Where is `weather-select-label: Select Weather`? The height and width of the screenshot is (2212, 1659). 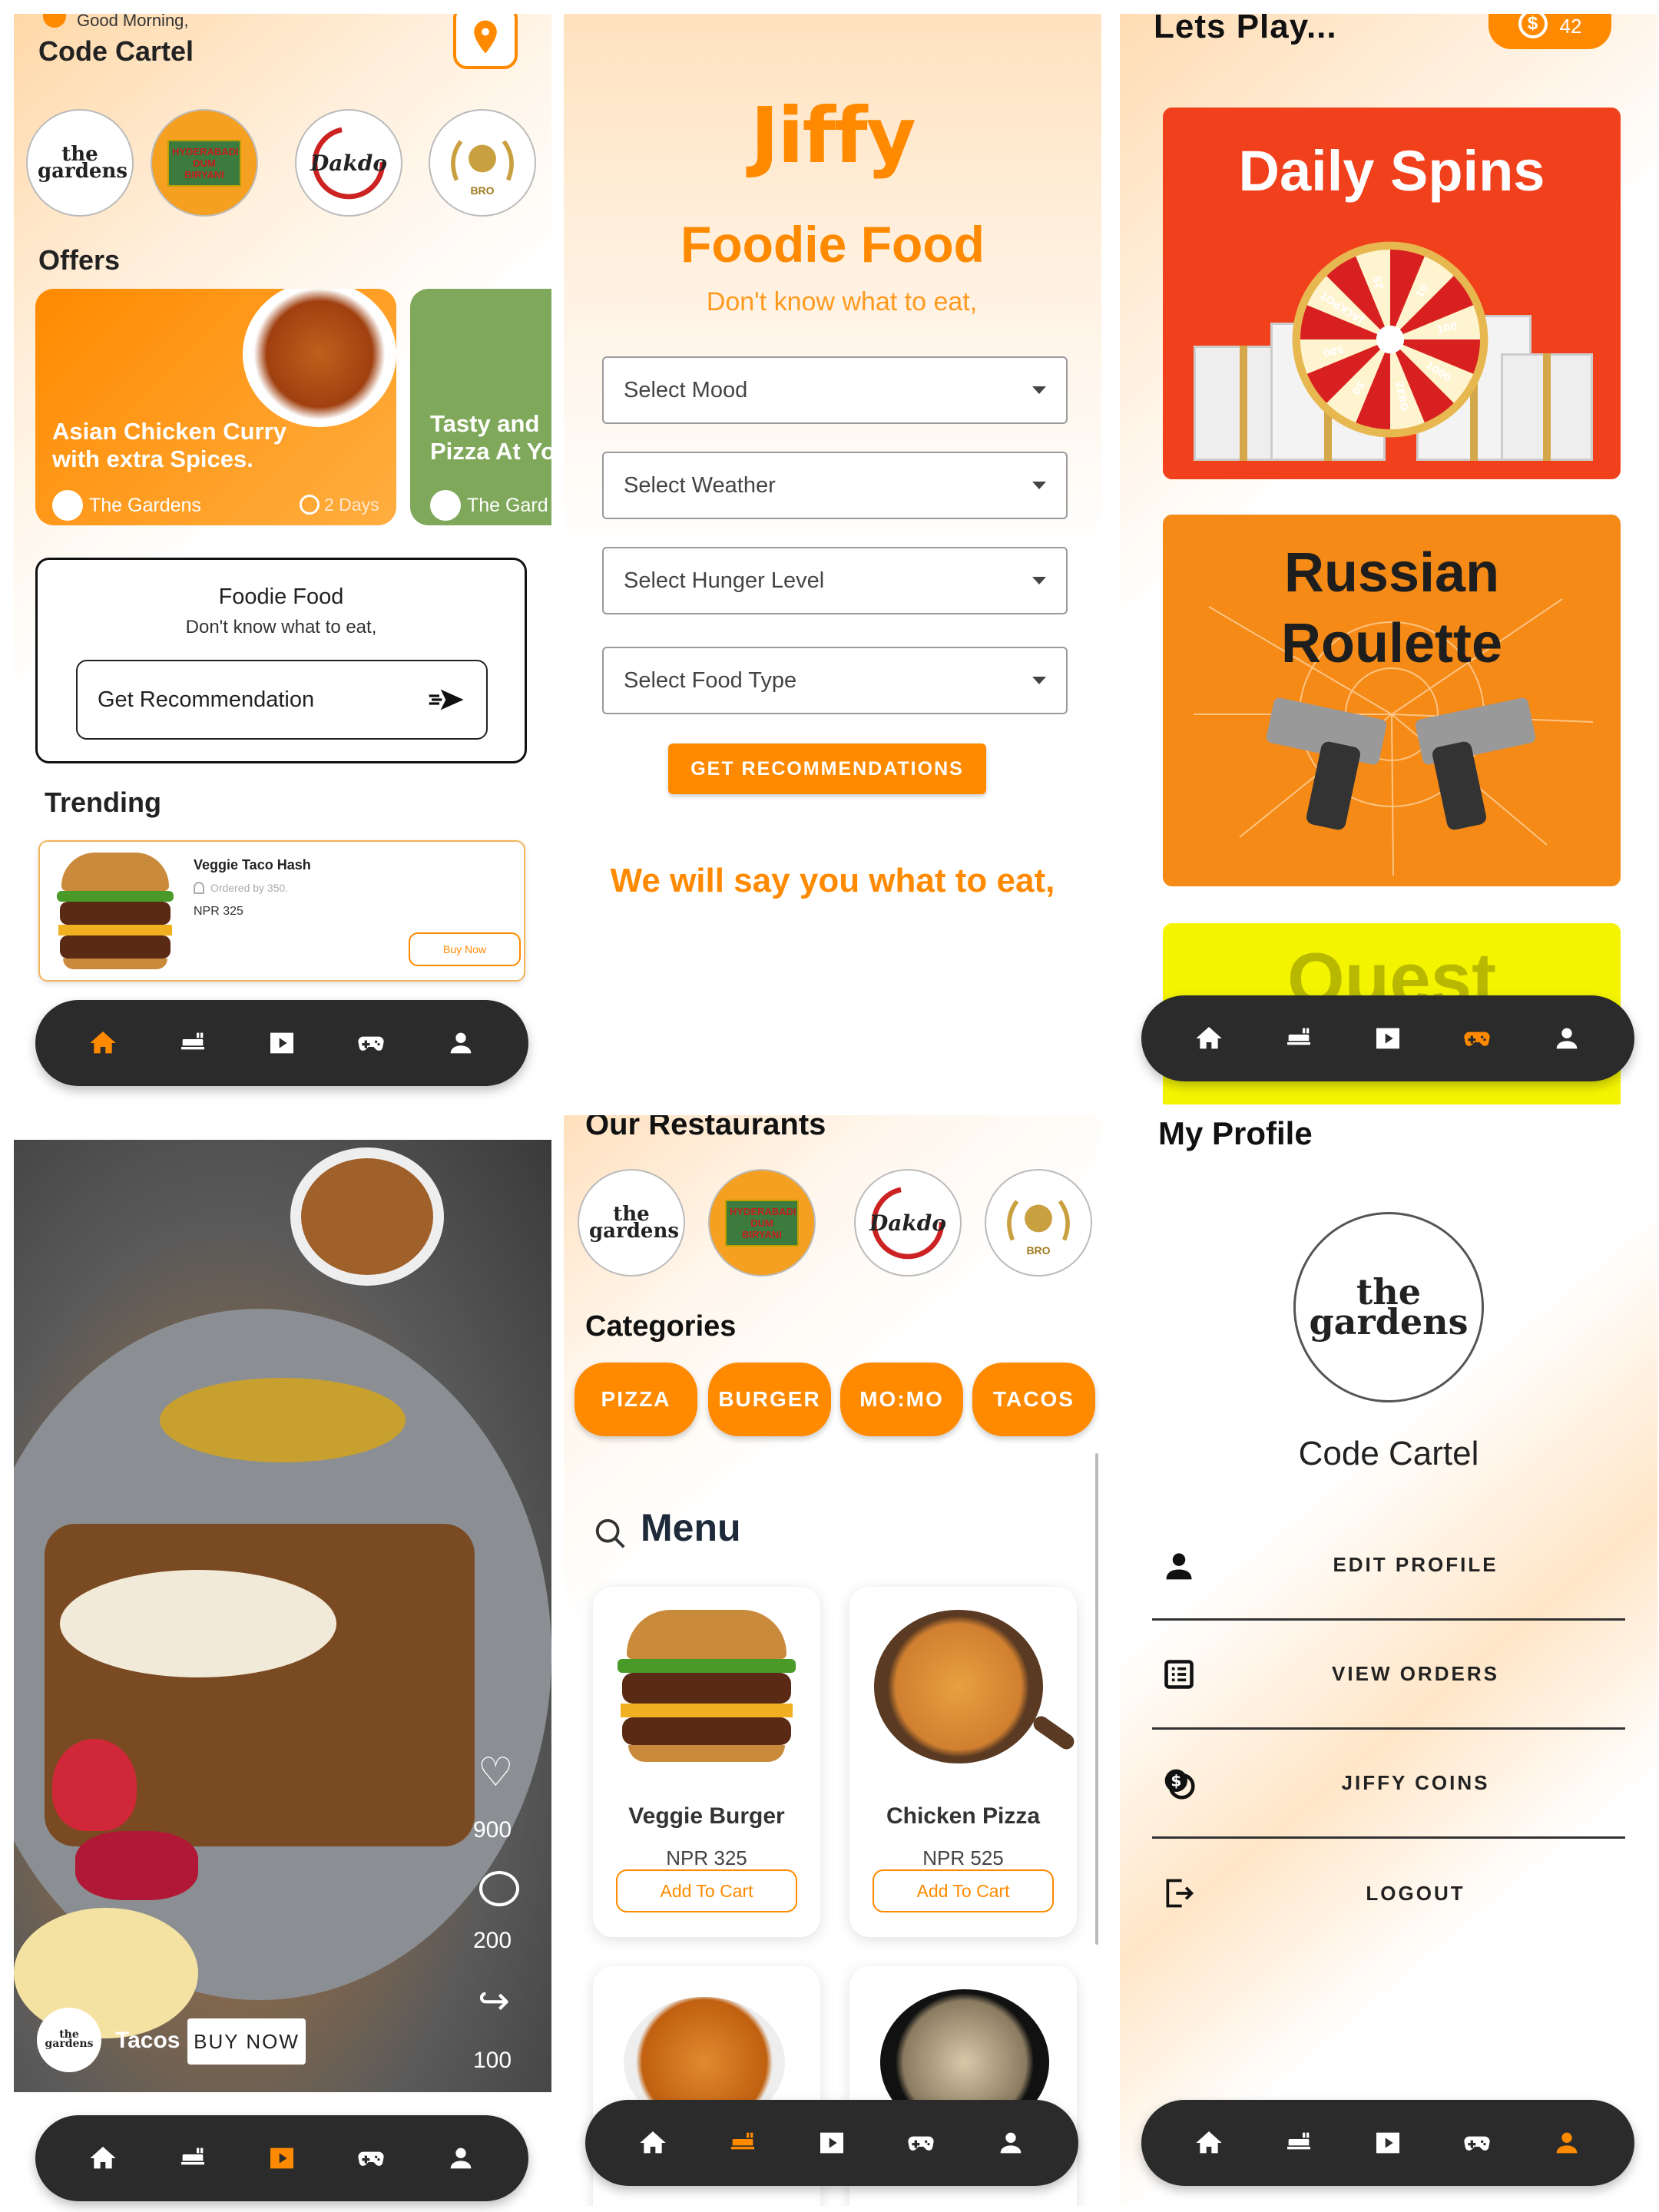
weather-select-label: Select Weather is located at coordinates (700, 485).